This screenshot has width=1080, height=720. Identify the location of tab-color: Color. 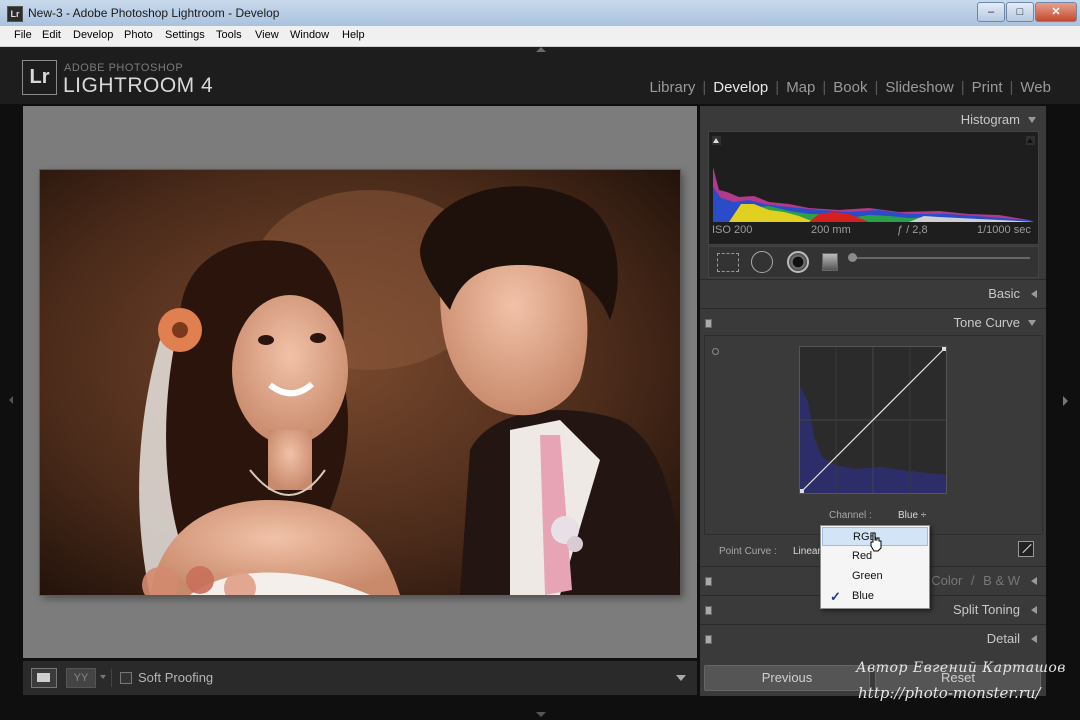
(946, 580).